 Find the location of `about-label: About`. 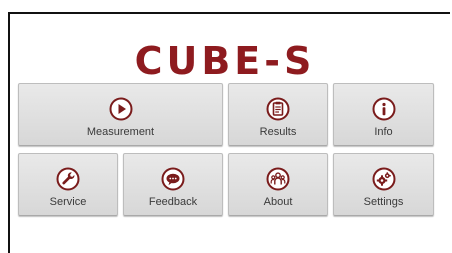

about-label: About is located at coordinates (278, 202).